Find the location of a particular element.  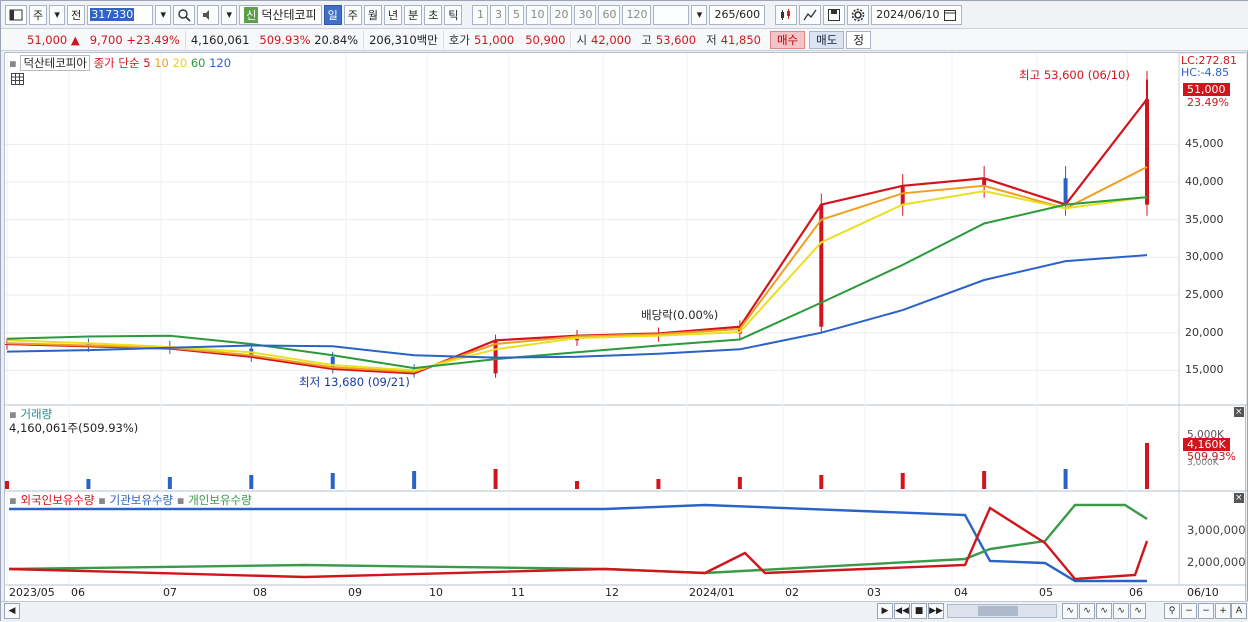

trend-tool-icon is located at coordinates (810, 14).